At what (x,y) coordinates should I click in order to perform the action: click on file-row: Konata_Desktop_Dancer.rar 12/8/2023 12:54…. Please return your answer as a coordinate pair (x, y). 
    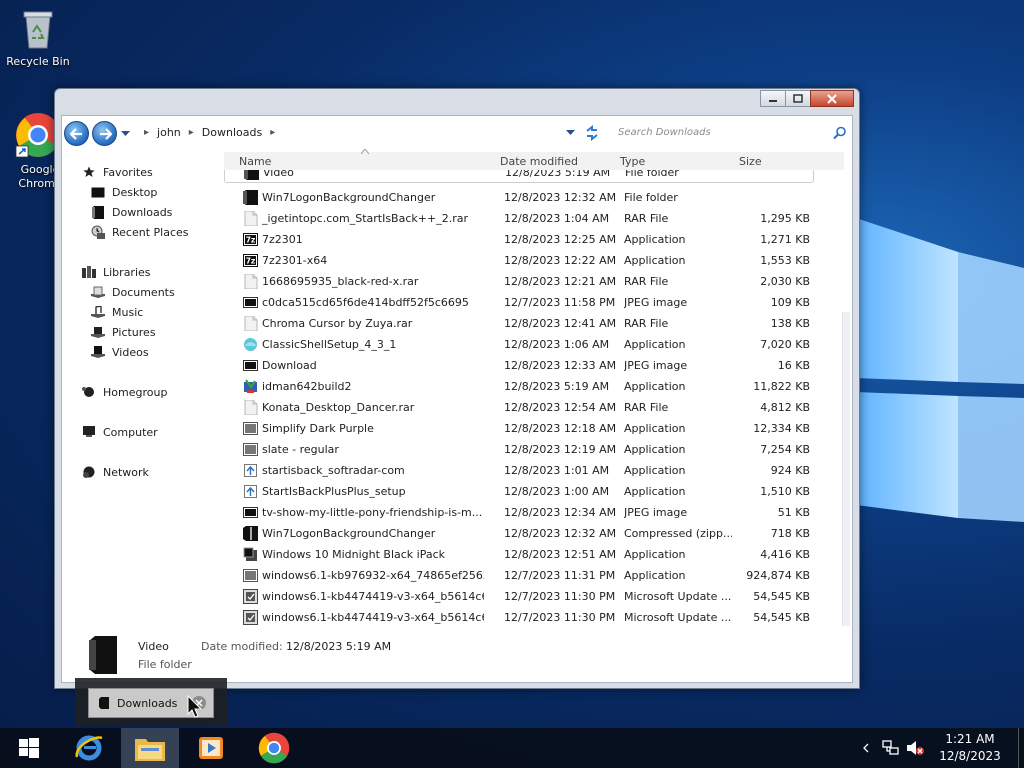
    Looking at the image, I should click on (519, 407).